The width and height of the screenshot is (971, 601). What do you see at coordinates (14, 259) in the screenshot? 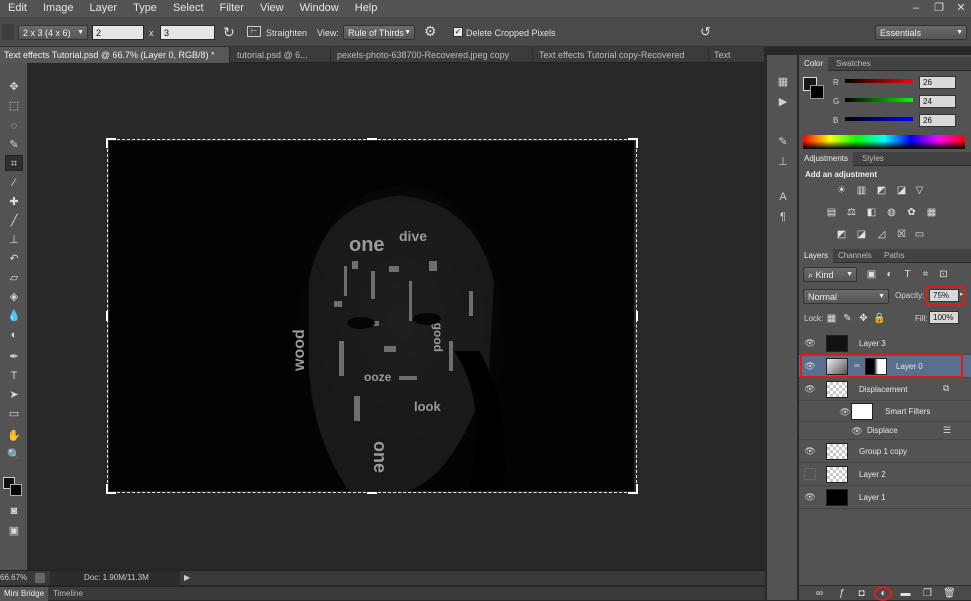
I see `history-brush-tool-icon: ↶` at bounding box center [14, 259].